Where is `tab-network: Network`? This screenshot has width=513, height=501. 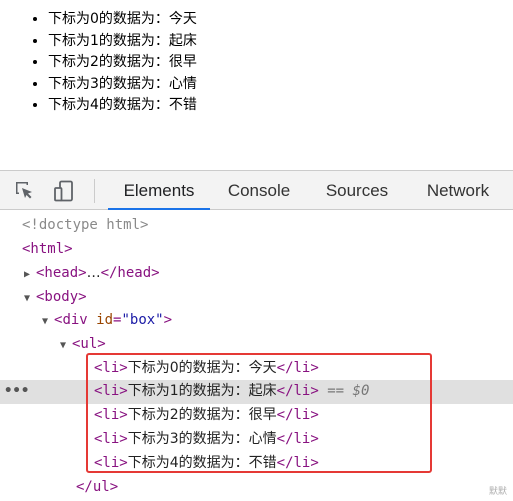 tab-network: Network is located at coordinates (458, 190).